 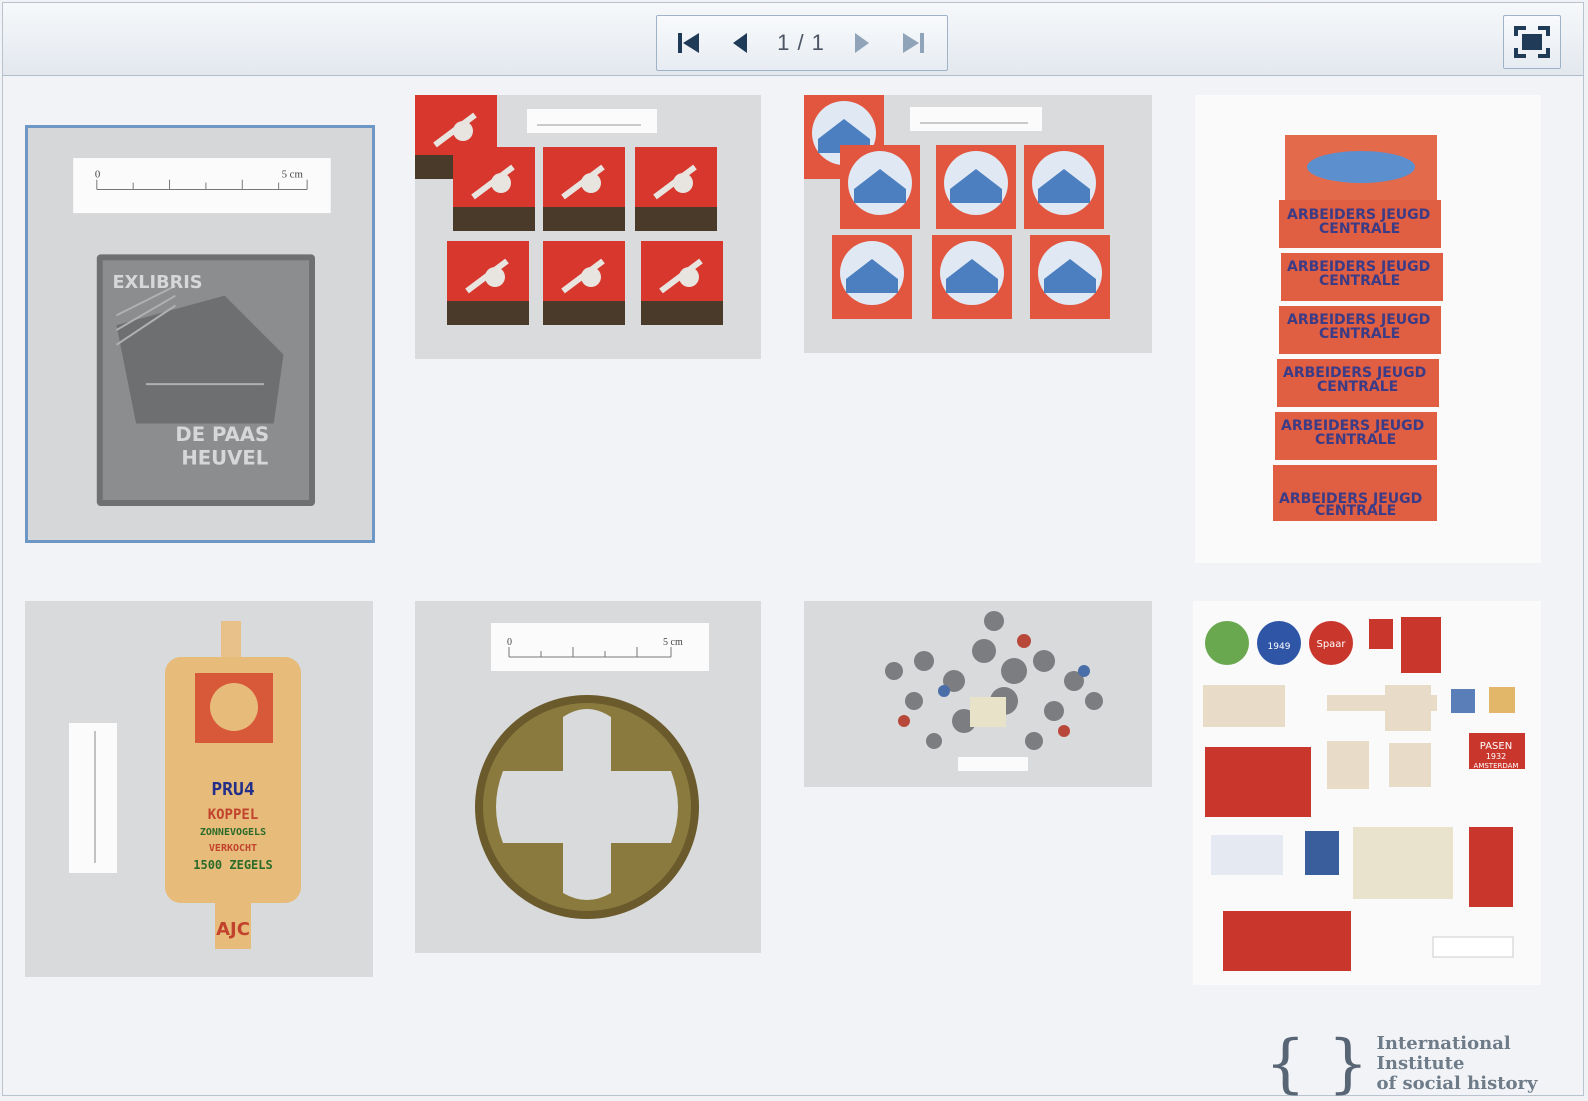 I want to click on logo-line-2: of social history, so click(x=1457, y=1083).